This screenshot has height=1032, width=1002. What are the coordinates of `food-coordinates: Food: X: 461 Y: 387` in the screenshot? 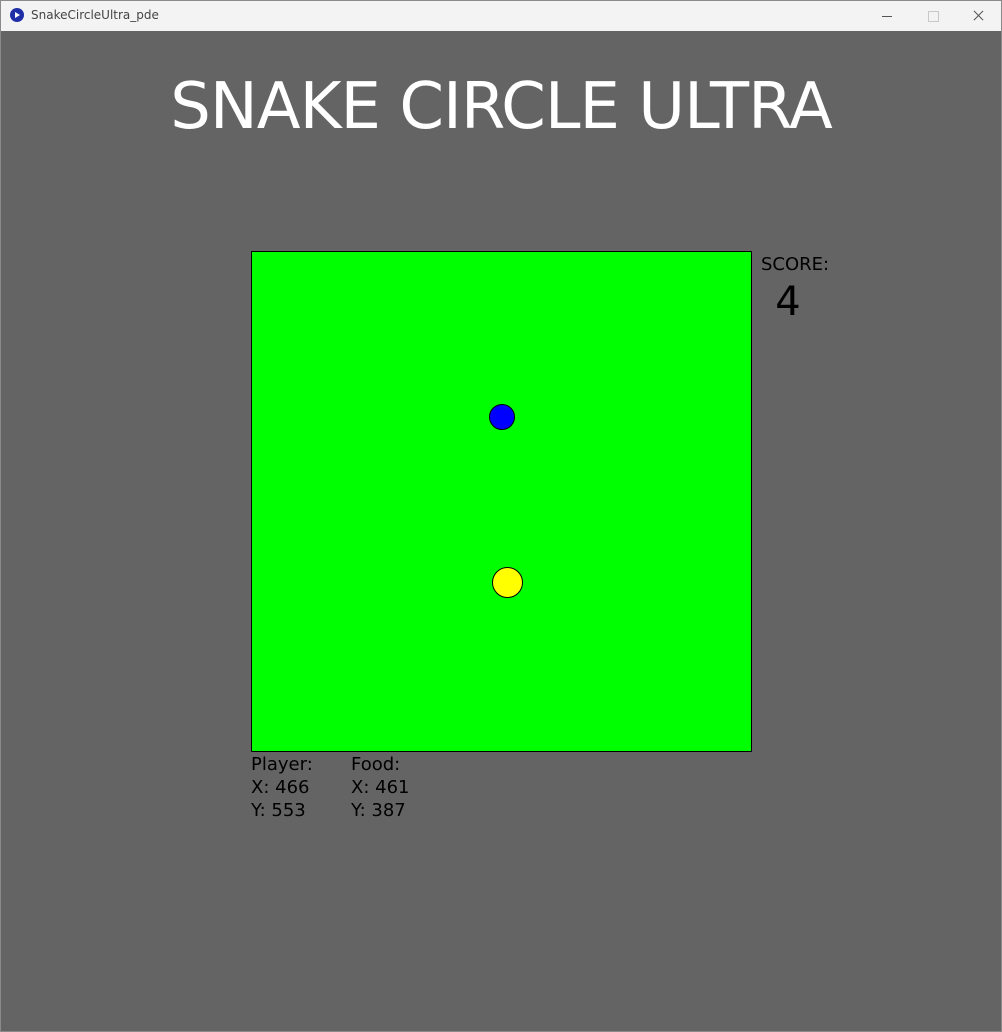 It's located at (380, 787).